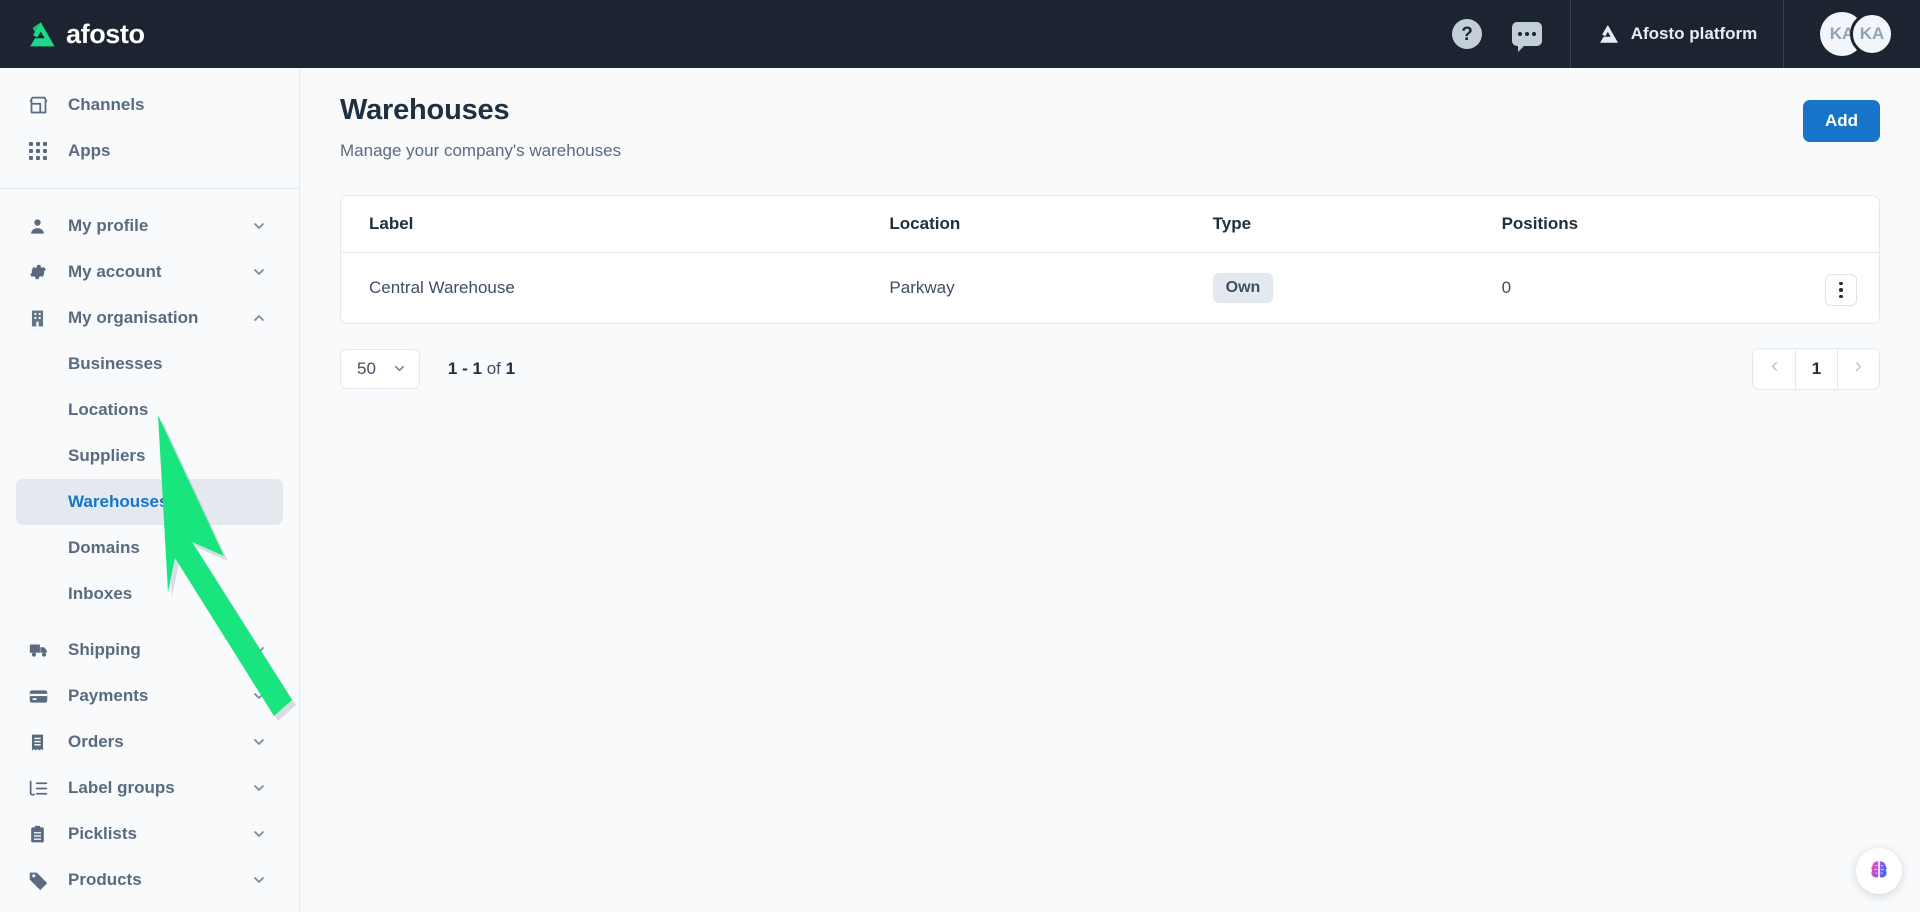 Image resolution: width=1920 pixels, height=912 pixels. Describe the element at coordinates (149, 594) in the screenshot. I see `sidebar-item-inboxes: Inboxes` at that location.